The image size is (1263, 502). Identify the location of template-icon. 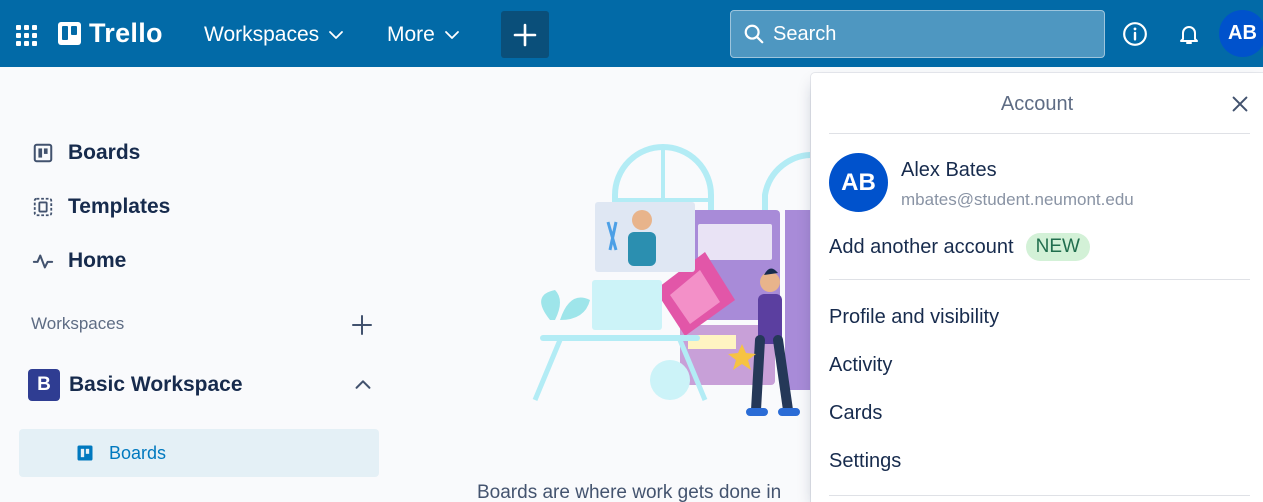
(43, 207).